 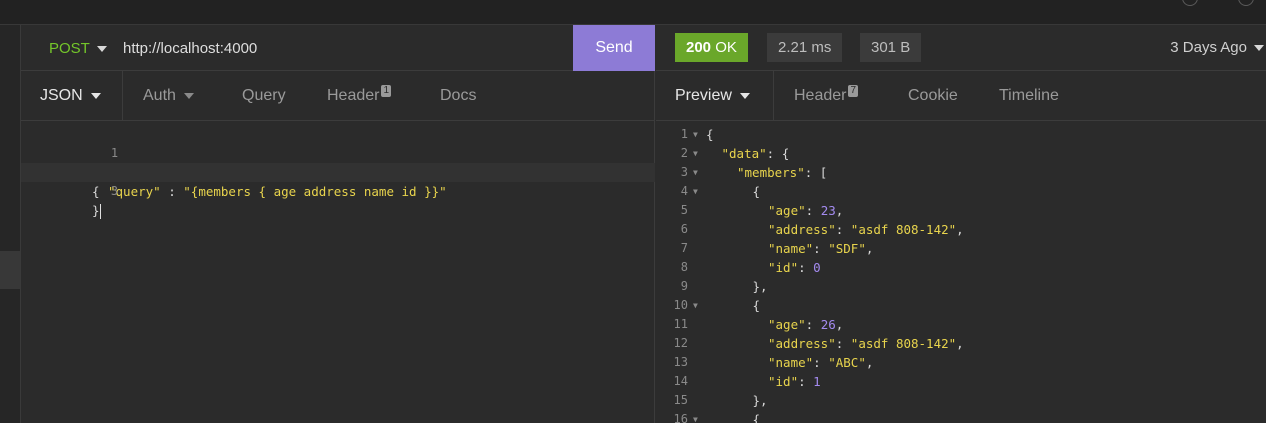 I want to click on history-label: 3 Days Ago, so click(x=1208, y=47).